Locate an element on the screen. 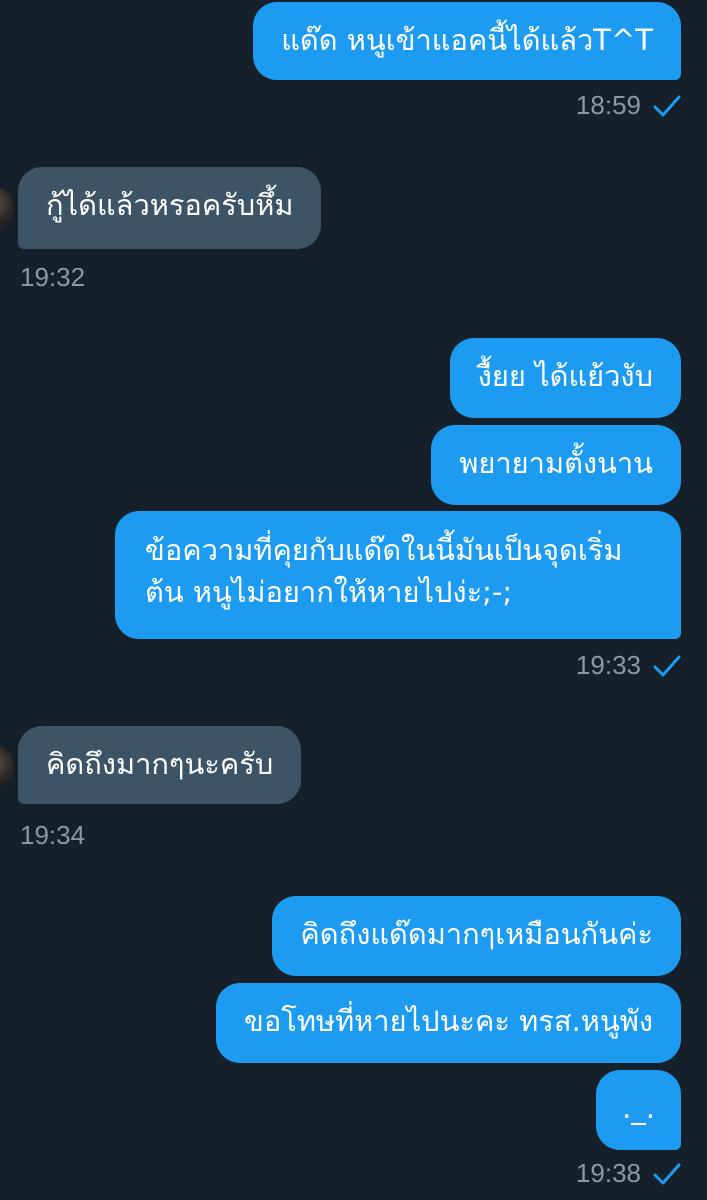 This screenshot has height=1200, width=707. incoming-message: คิดถึงมากๆนะครับ is located at coordinates (160, 765).